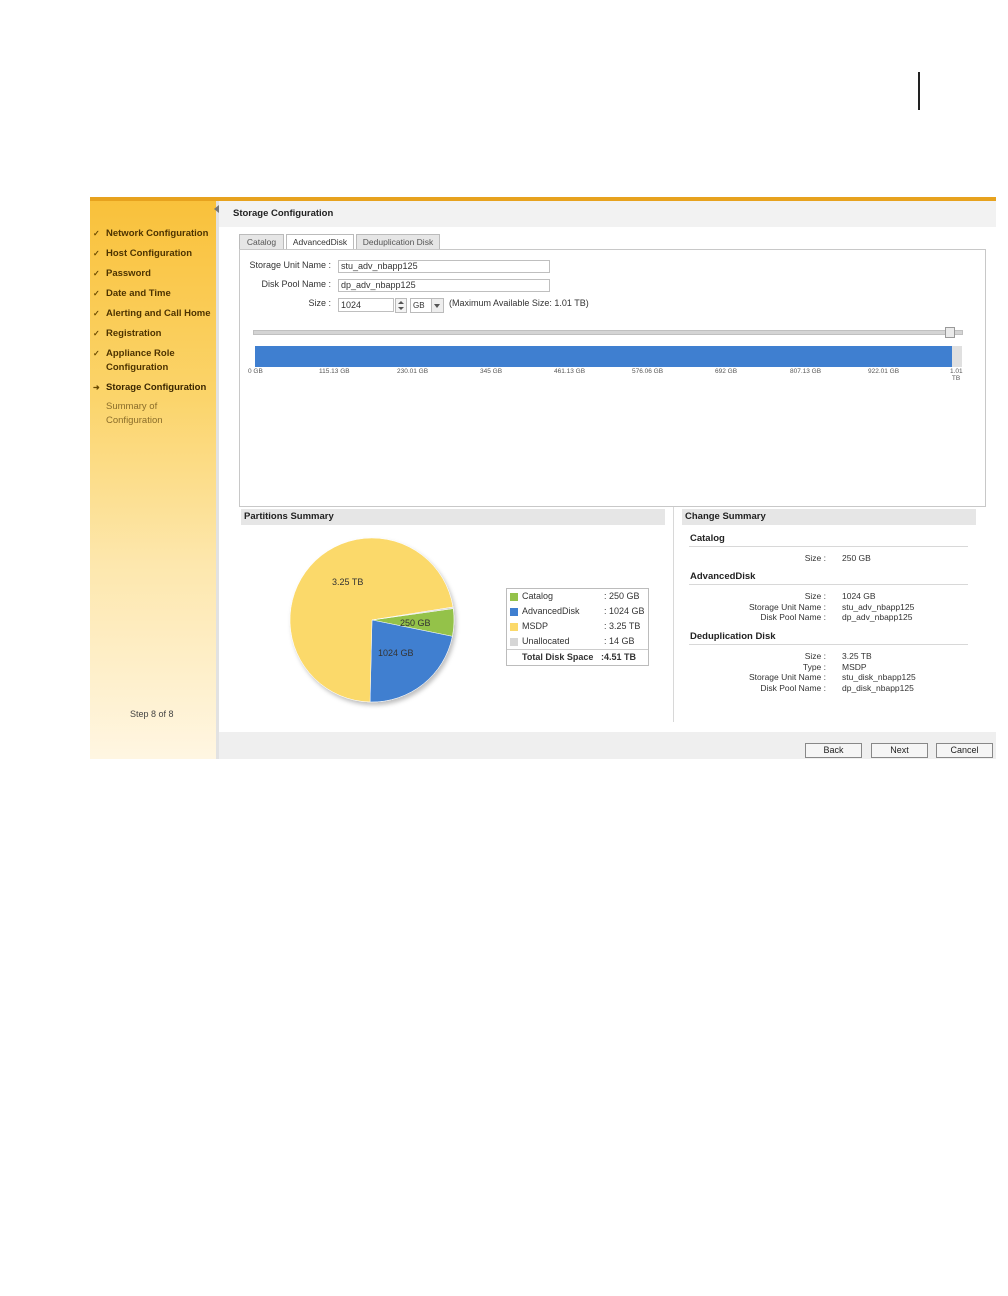 The image size is (1008, 1296). What do you see at coordinates (878, 688) in the screenshot?
I see `dedup-dp-value: dp_disk_nbapp125` at bounding box center [878, 688].